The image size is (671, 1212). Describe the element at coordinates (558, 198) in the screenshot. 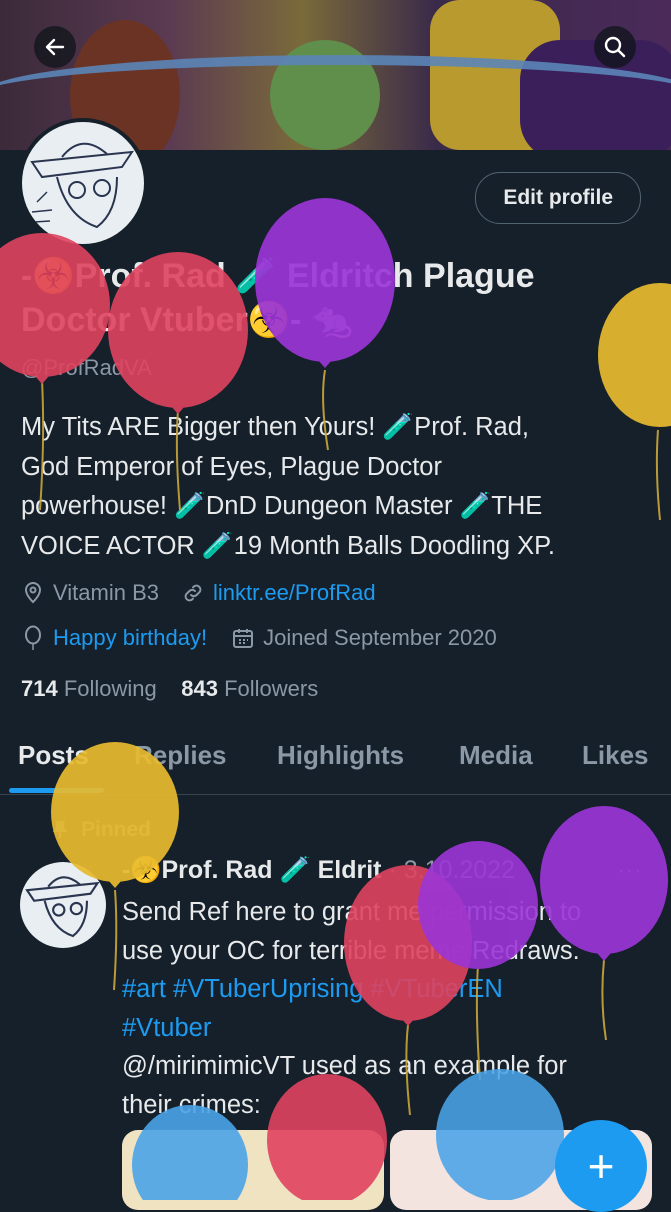

I see `edit-profile-button: Edit profile` at that location.